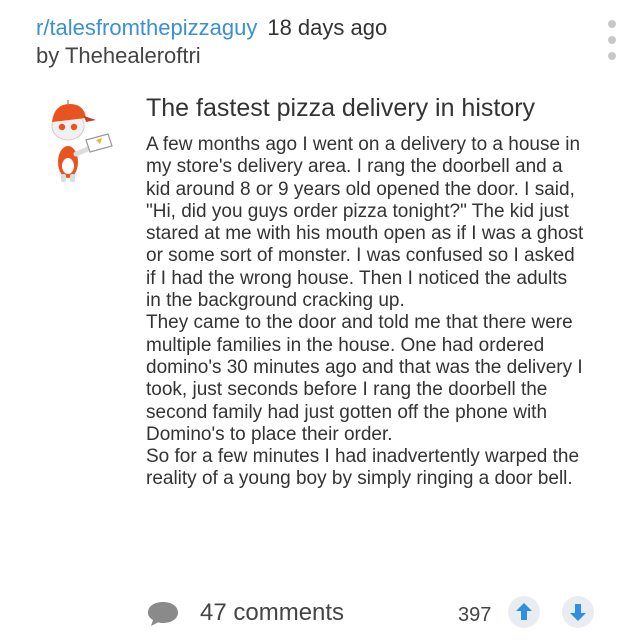 The width and height of the screenshot is (632, 641). What do you see at coordinates (366, 108) in the screenshot?
I see `post-title: The fastest pizza delivery in history` at bounding box center [366, 108].